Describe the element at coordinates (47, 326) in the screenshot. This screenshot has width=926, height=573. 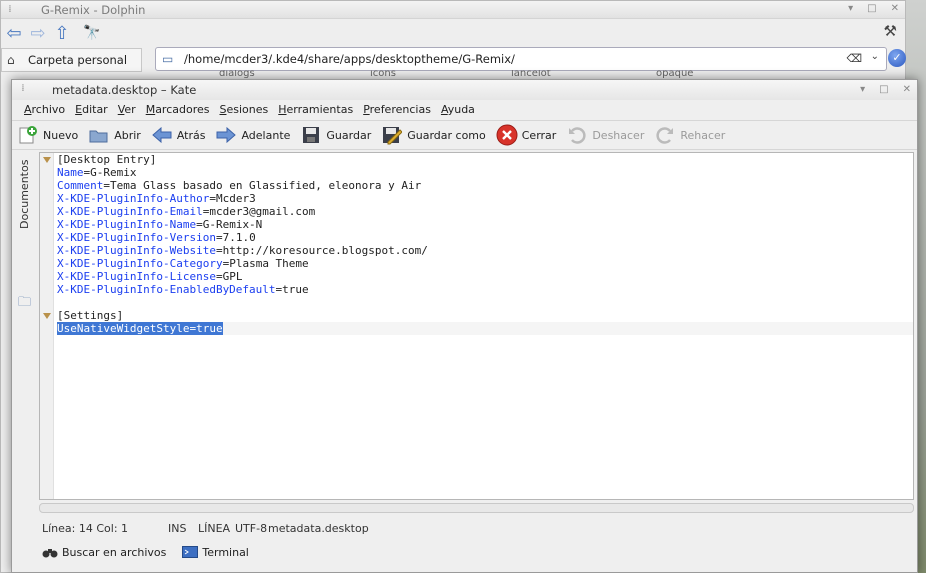
I see `folding-gutter` at that location.